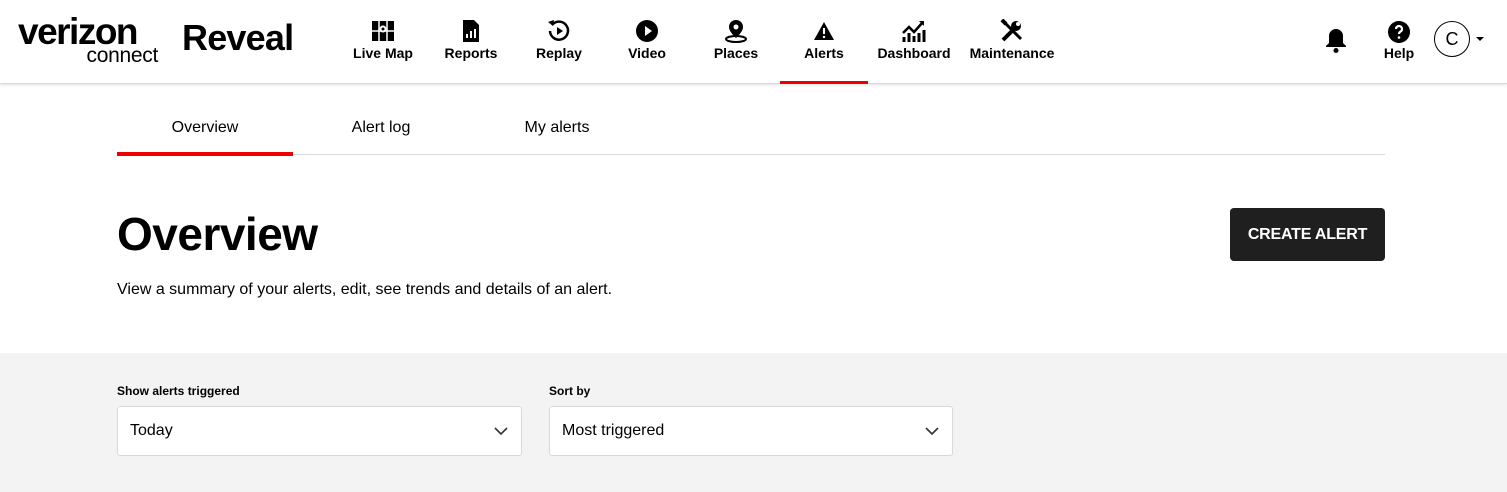  Describe the element at coordinates (914, 31) in the screenshot. I see `chart-icon` at that location.